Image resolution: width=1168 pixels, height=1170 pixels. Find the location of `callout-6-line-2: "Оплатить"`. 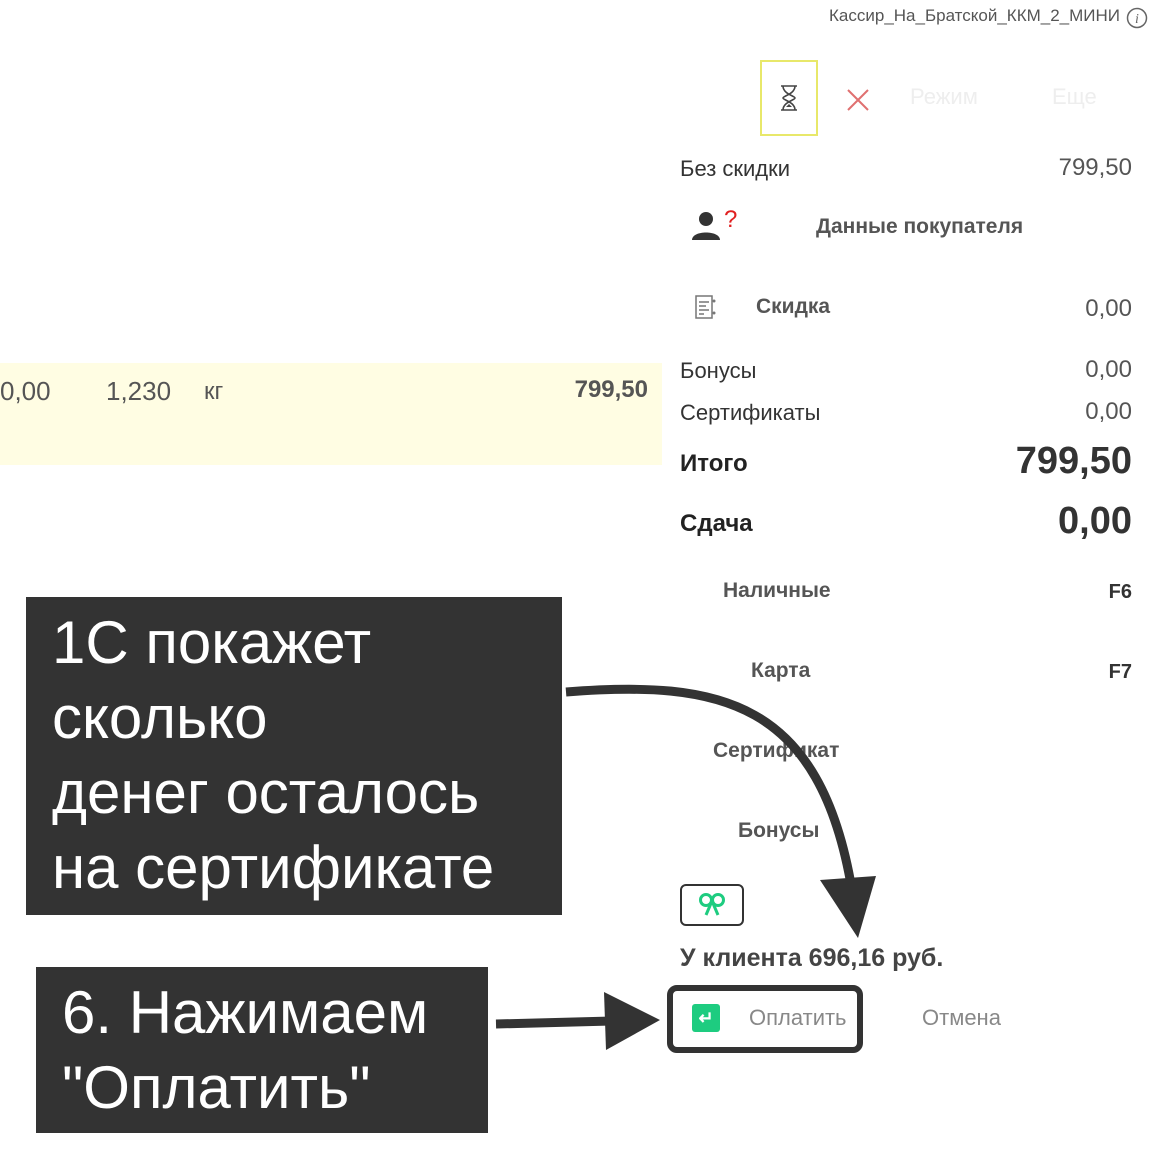

callout-6-line-2: "Оплатить" is located at coordinates (216, 1087).